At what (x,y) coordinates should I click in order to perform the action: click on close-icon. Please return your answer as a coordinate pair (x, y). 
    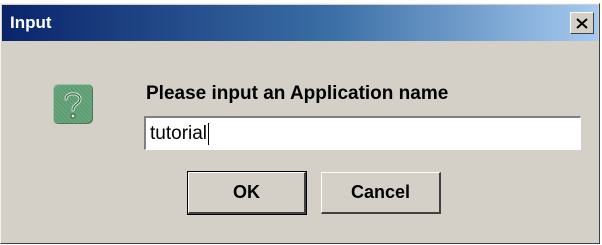
    Looking at the image, I should click on (582, 23).